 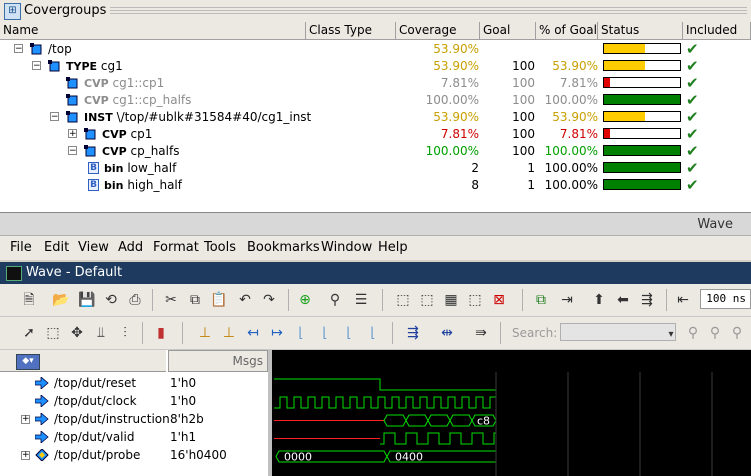 What do you see at coordinates (56, 247) in the screenshot?
I see `menu-edit: Edit` at bounding box center [56, 247].